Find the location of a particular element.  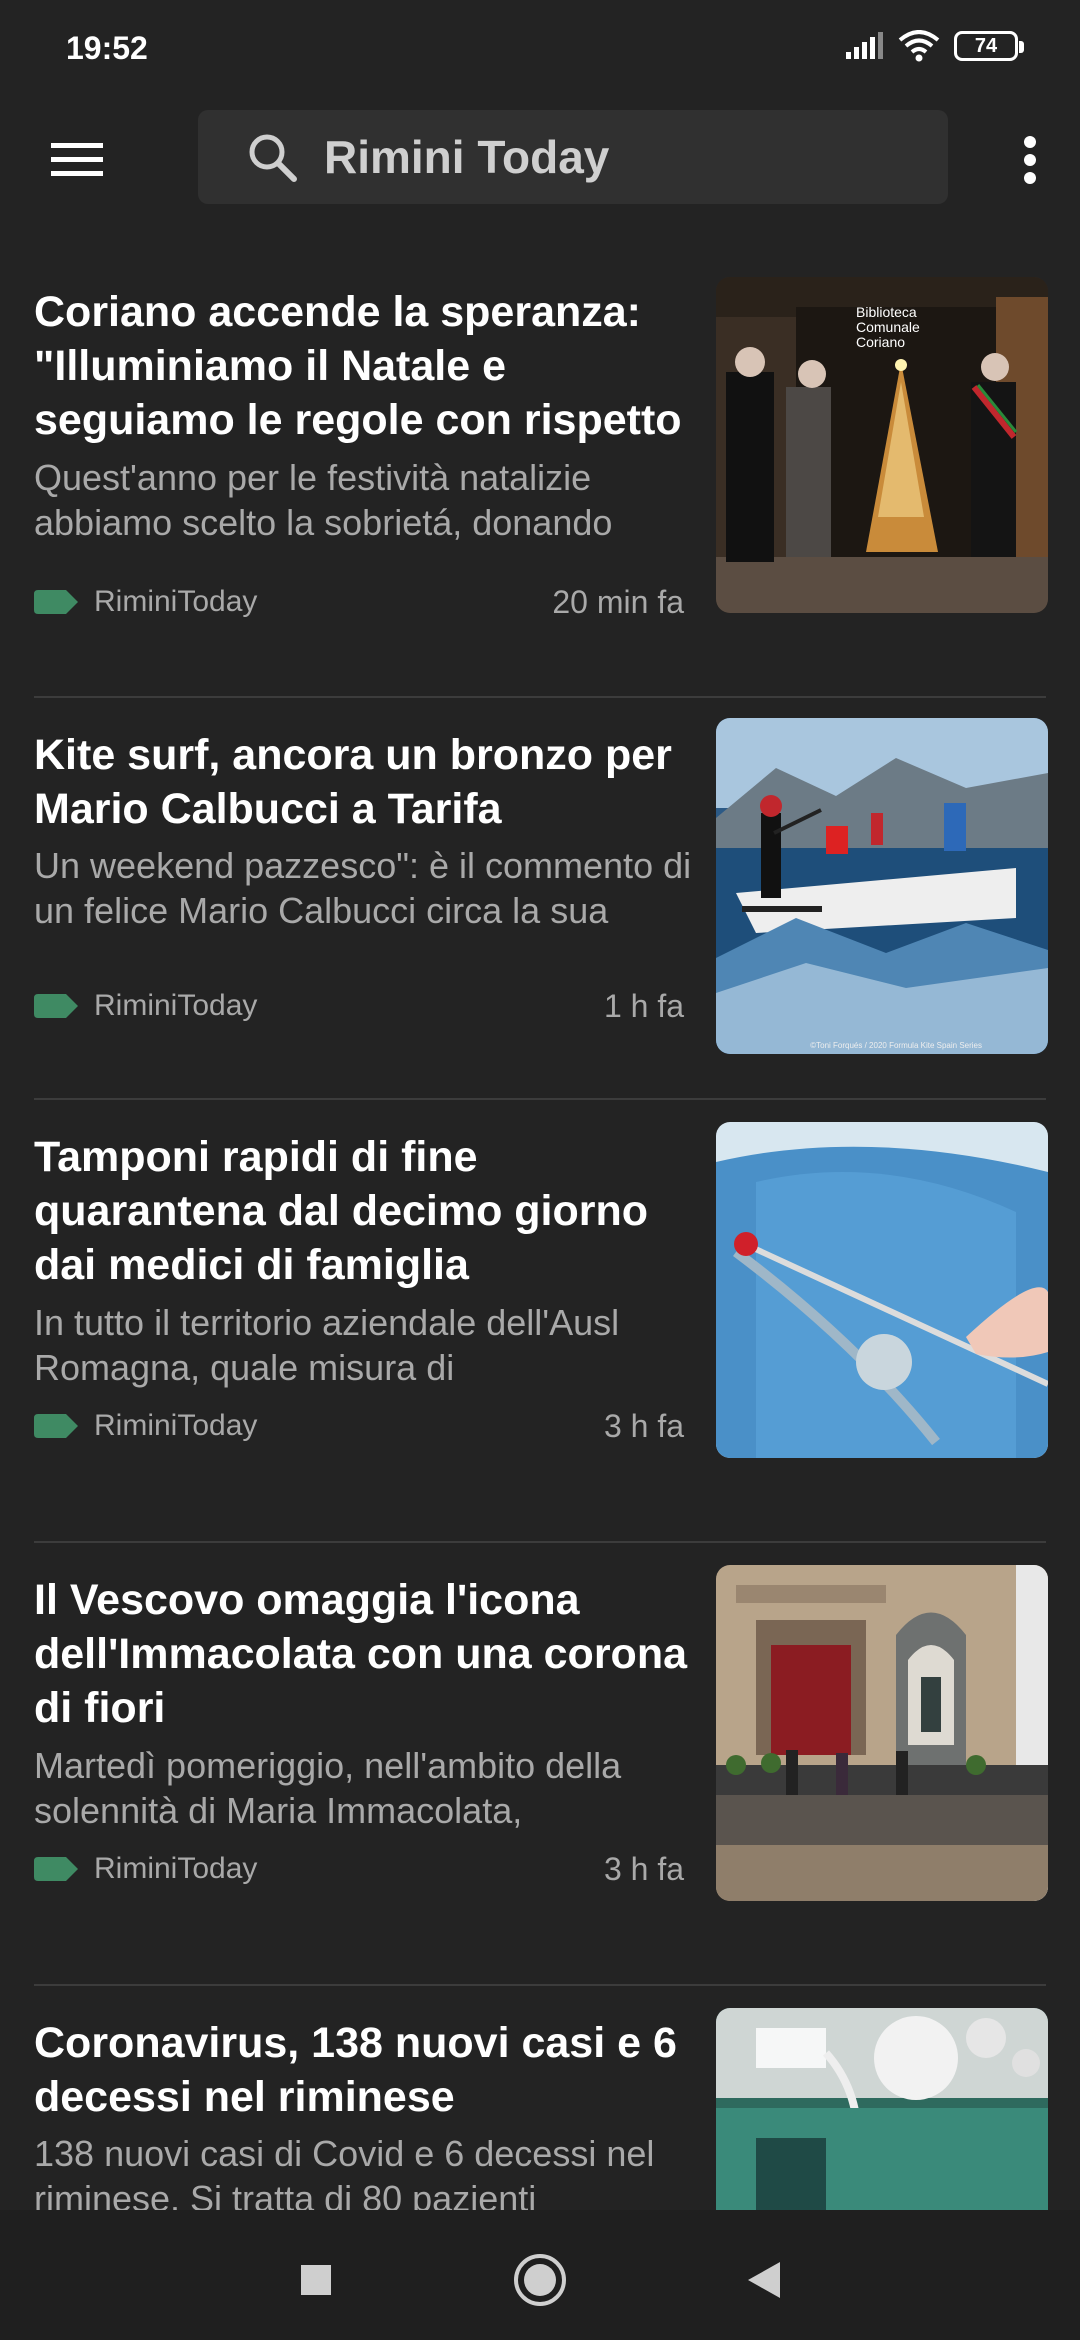

search-bar: Rimini Today is located at coordinates (573, 157).